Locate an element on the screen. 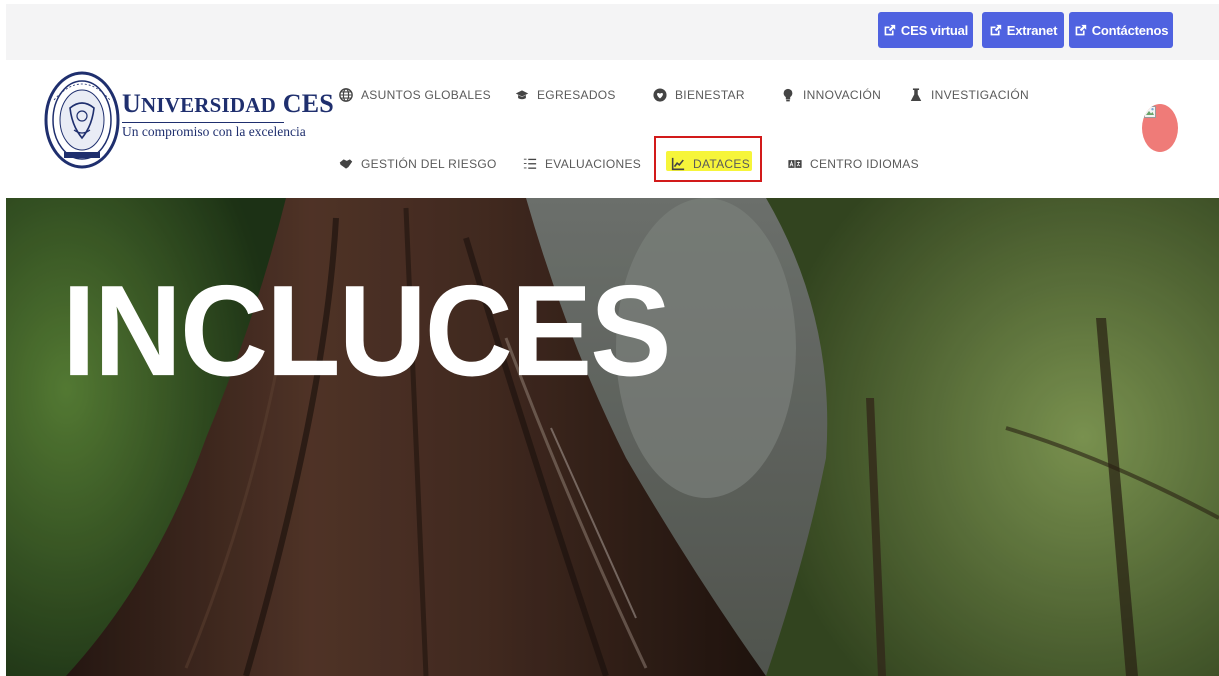 This screenshot has width=1219, height=676. globe-icon is located at coordinates (346, 95).